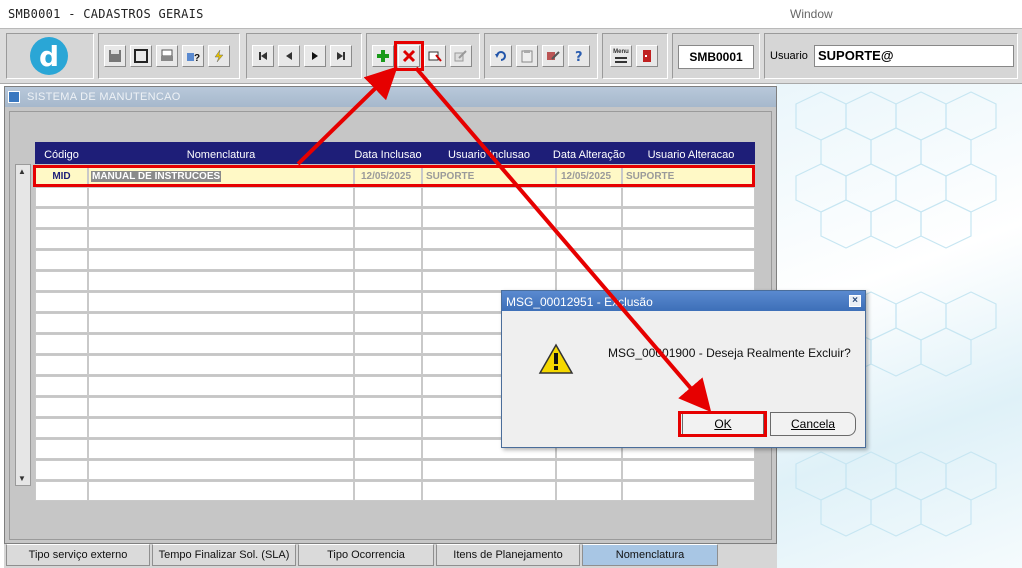 Image resolution: width=1022 pixels, height=568 pixels. What do you see at coordinates (341, 56) in the screenshot?
I see `last-record-button` at bounding box center [341, 56].